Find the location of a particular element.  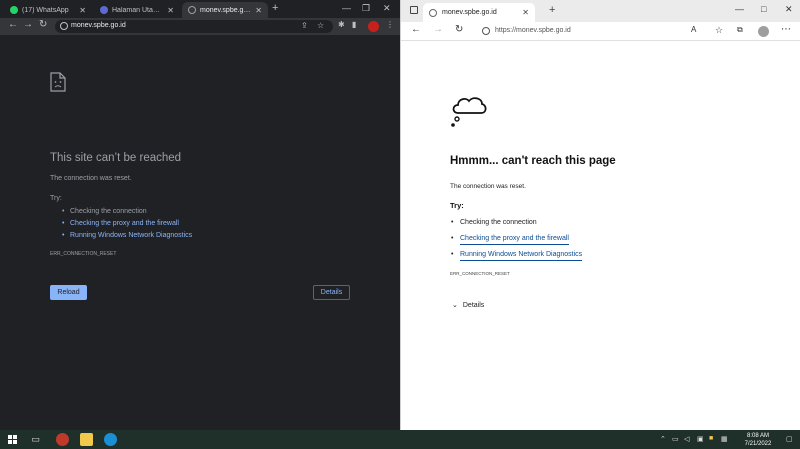

chrome-tab-halaman: Halaman Utama Ecr ✕ is located at coordinates (137, 10).